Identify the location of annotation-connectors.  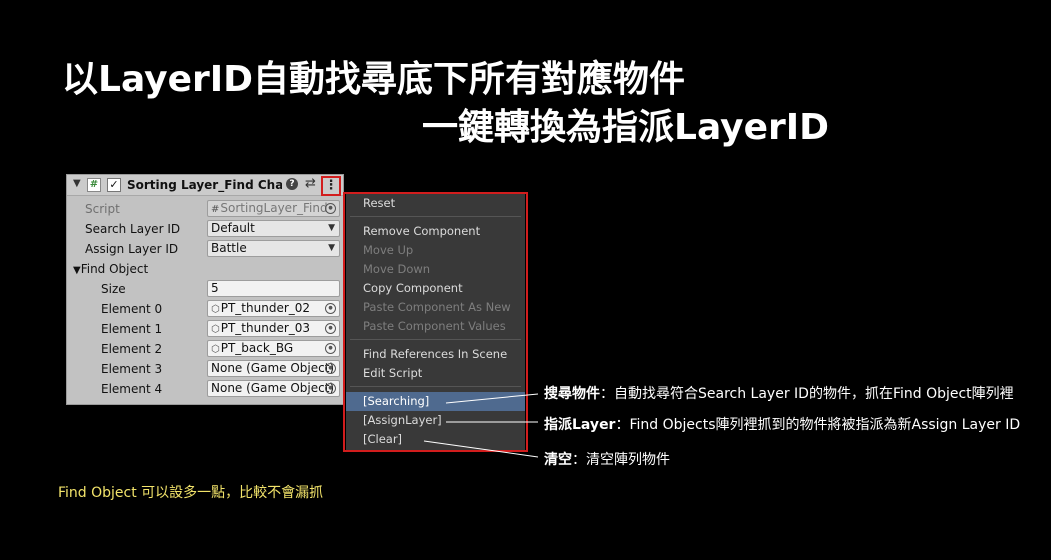
(481, 425).